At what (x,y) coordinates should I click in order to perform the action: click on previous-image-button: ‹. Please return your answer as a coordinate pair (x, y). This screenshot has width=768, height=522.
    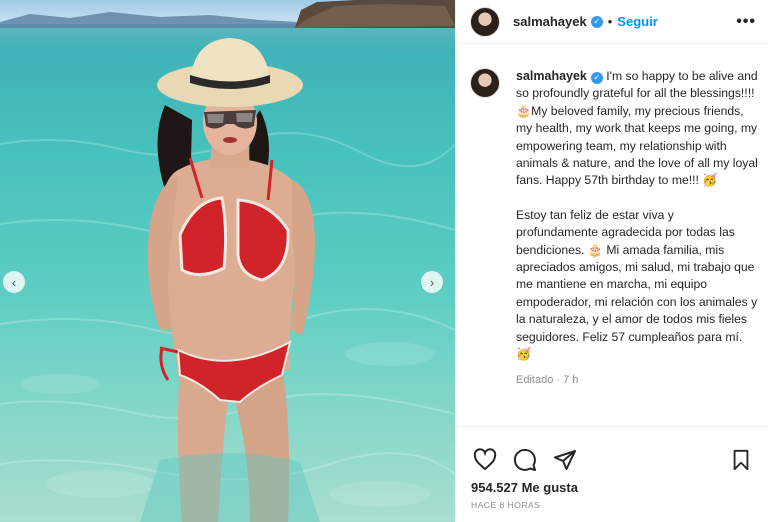
    Looking at the image, I should click on (14, 282).